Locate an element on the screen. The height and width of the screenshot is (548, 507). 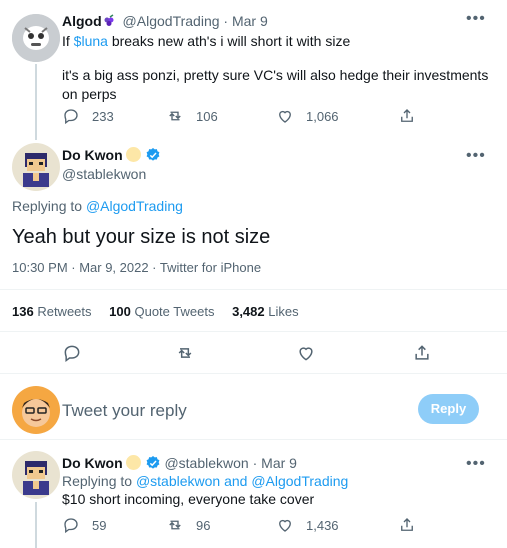
tweet3-reply-button: 59 is located at coordinates (84, 525).